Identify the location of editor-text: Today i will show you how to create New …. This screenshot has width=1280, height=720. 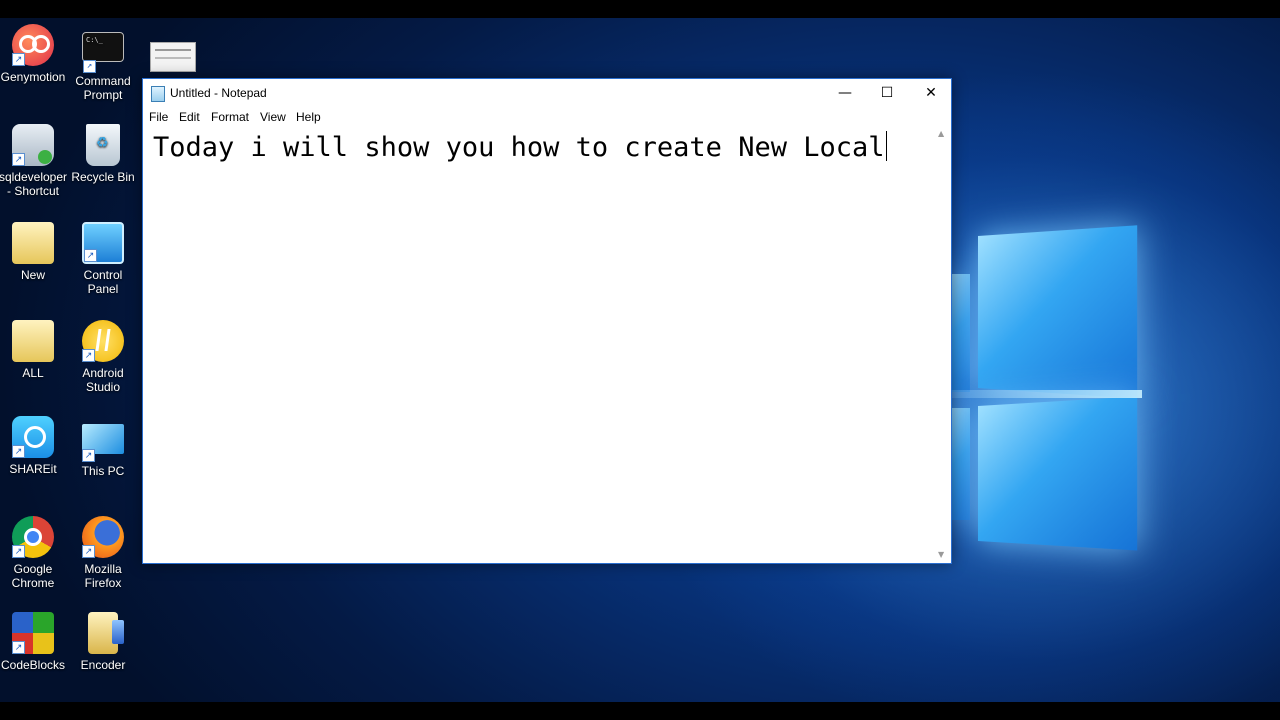
(519, 147).